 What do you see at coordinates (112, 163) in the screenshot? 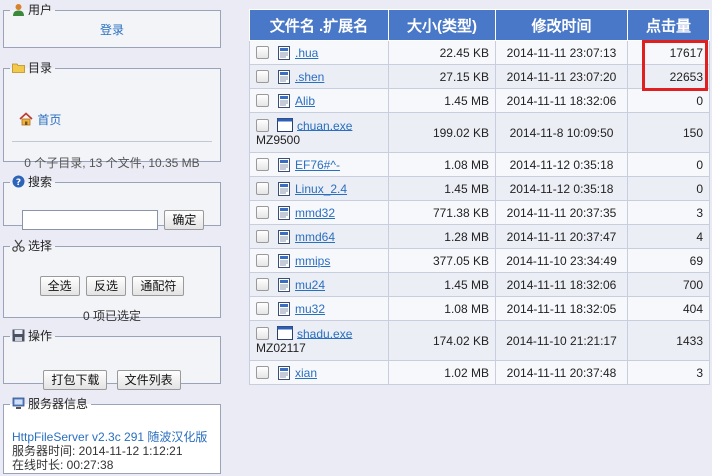
I see `directory-summary: 0 个子目录, 13 个文件, 10.35 MB` at bounding box center [112, 163].